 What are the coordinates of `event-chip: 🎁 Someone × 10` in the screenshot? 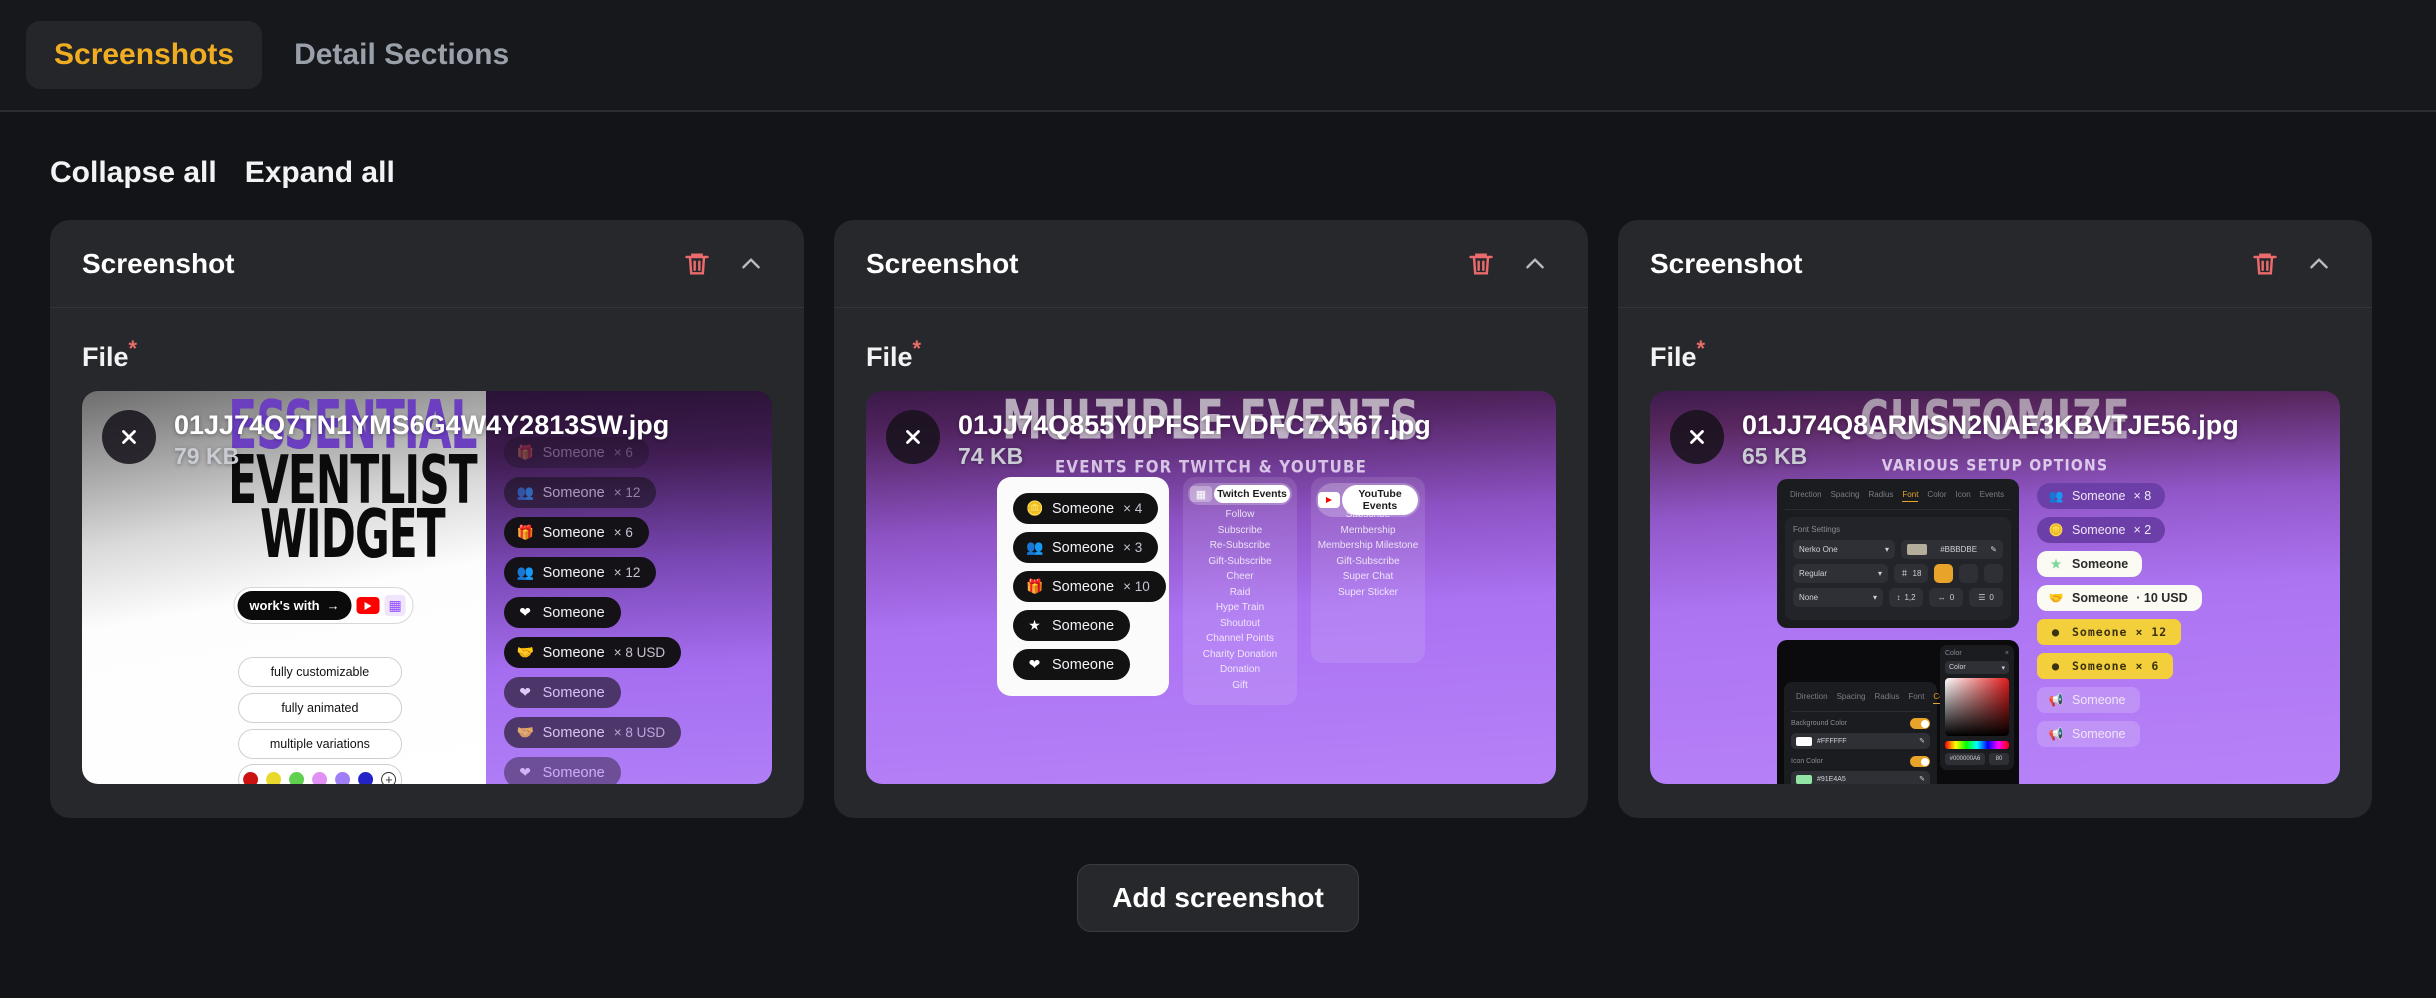 It's located at (1089, 586).